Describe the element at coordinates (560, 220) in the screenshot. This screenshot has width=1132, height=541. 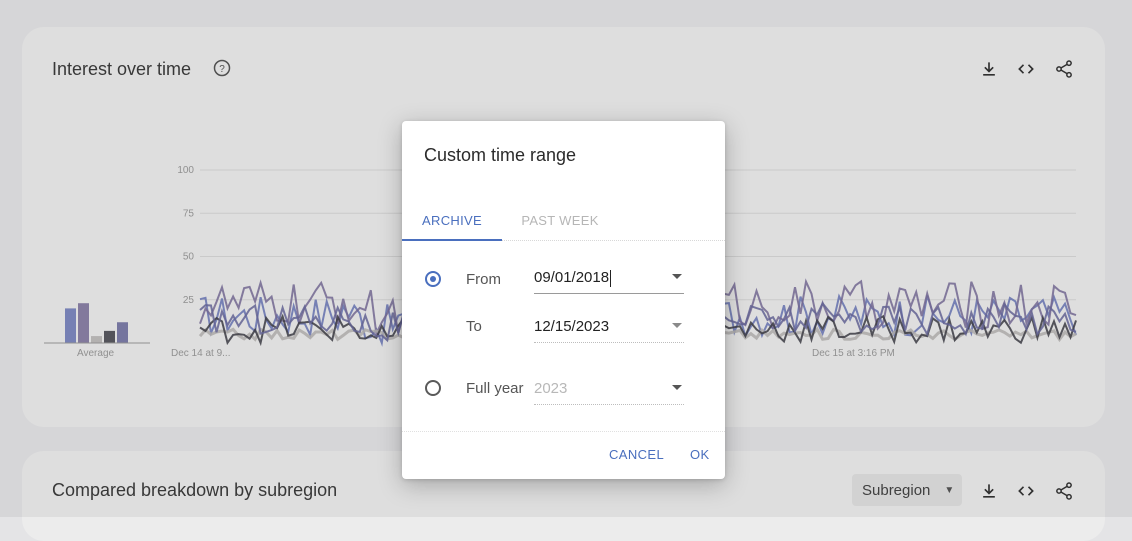
I see `tab-past-week: PAST WEEK` at that location.